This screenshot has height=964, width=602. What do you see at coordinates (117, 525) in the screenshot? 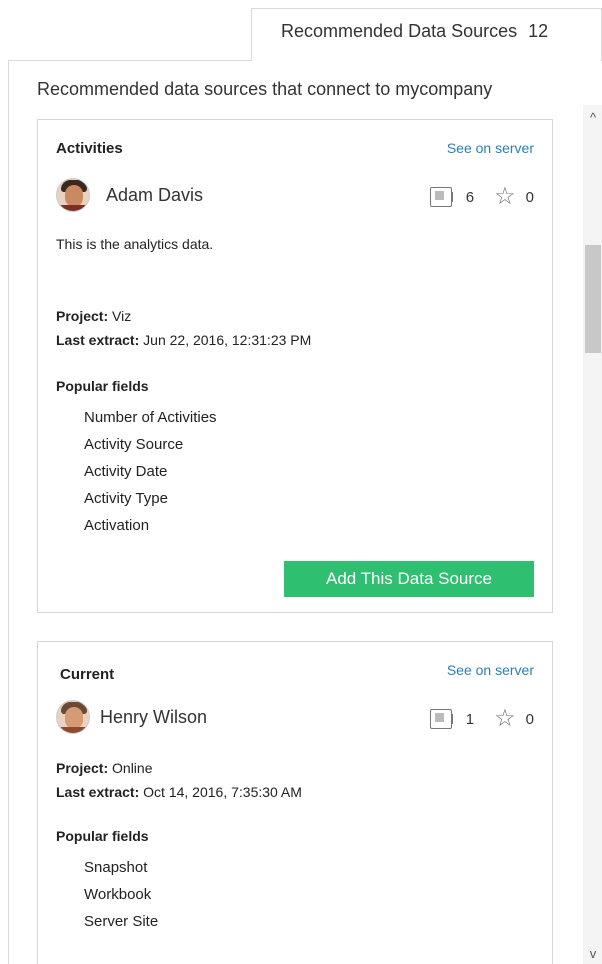
I see `list-item: Activation` at bounding box center [117, 525].